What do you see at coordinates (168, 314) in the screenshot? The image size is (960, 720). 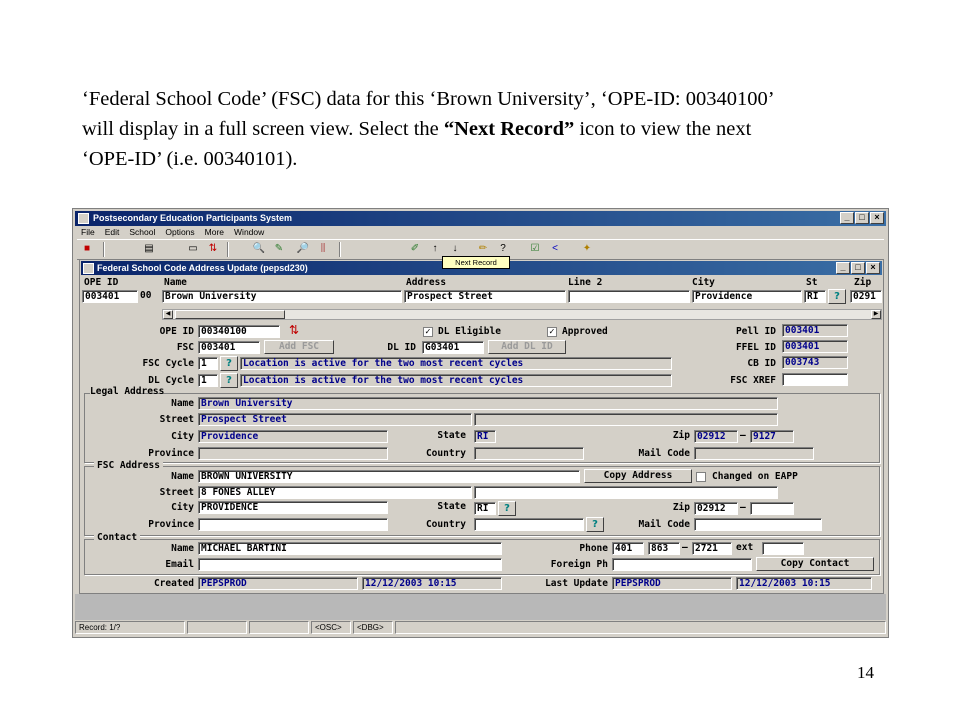 I see `scroll-left-icon: ◀` at bounding box center [168, 314].